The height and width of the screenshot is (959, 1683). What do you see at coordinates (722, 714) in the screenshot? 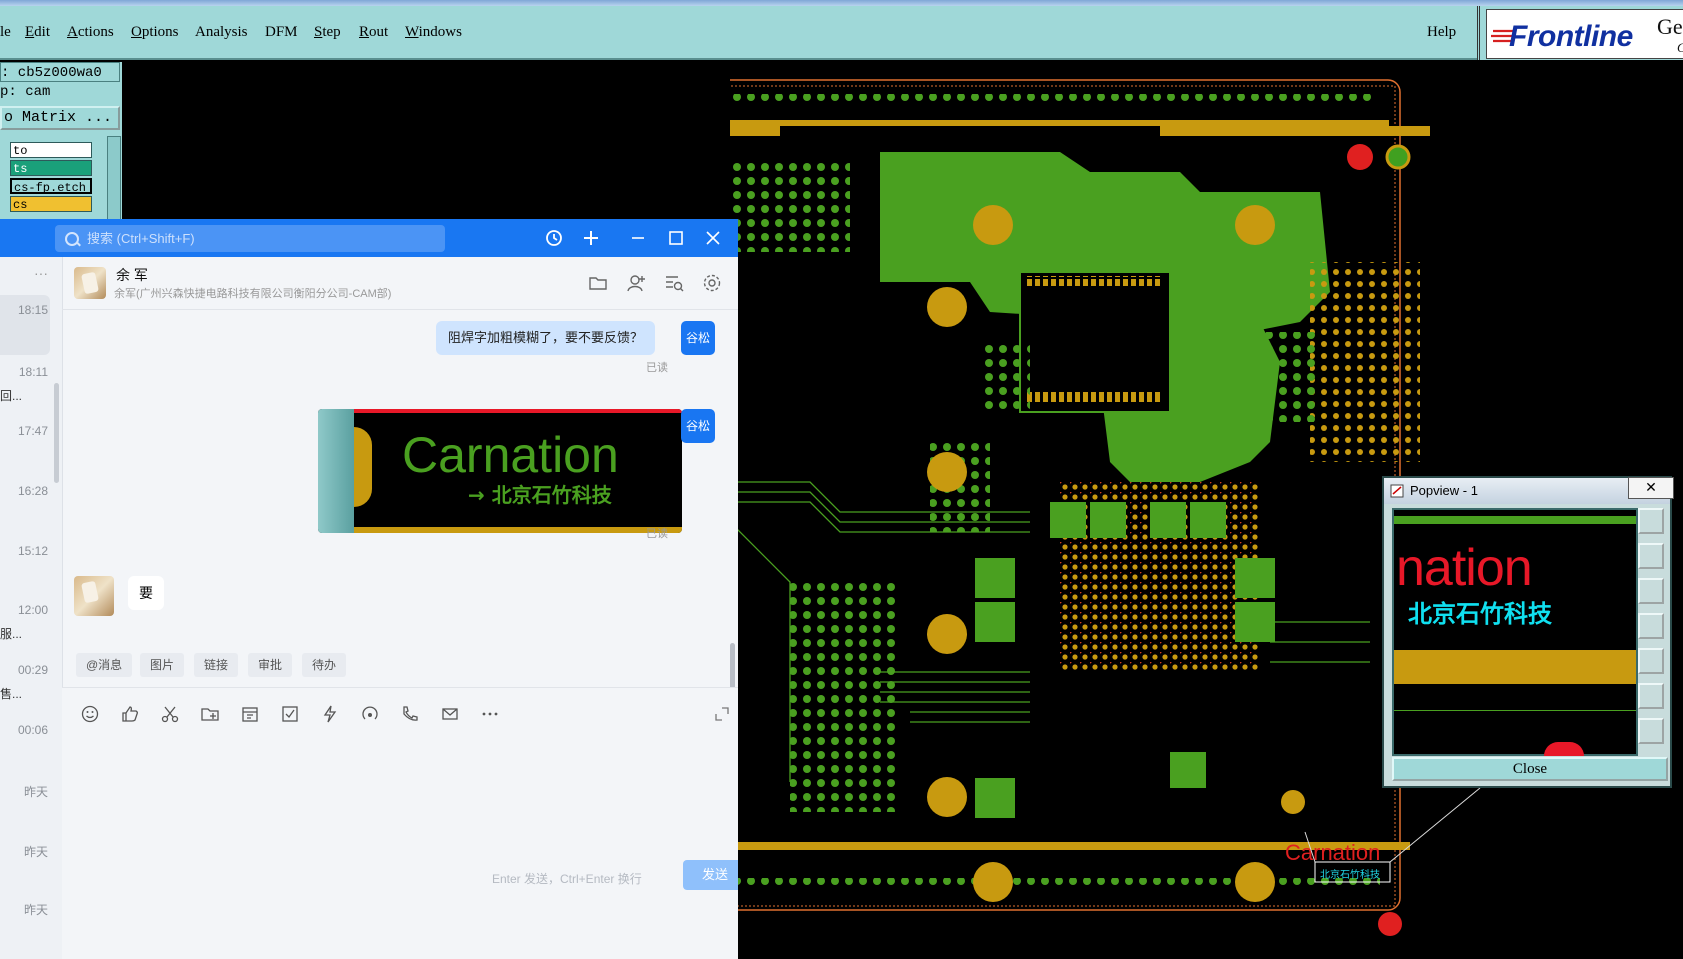
I see `expand-icon` at bounding box center [722, 714].